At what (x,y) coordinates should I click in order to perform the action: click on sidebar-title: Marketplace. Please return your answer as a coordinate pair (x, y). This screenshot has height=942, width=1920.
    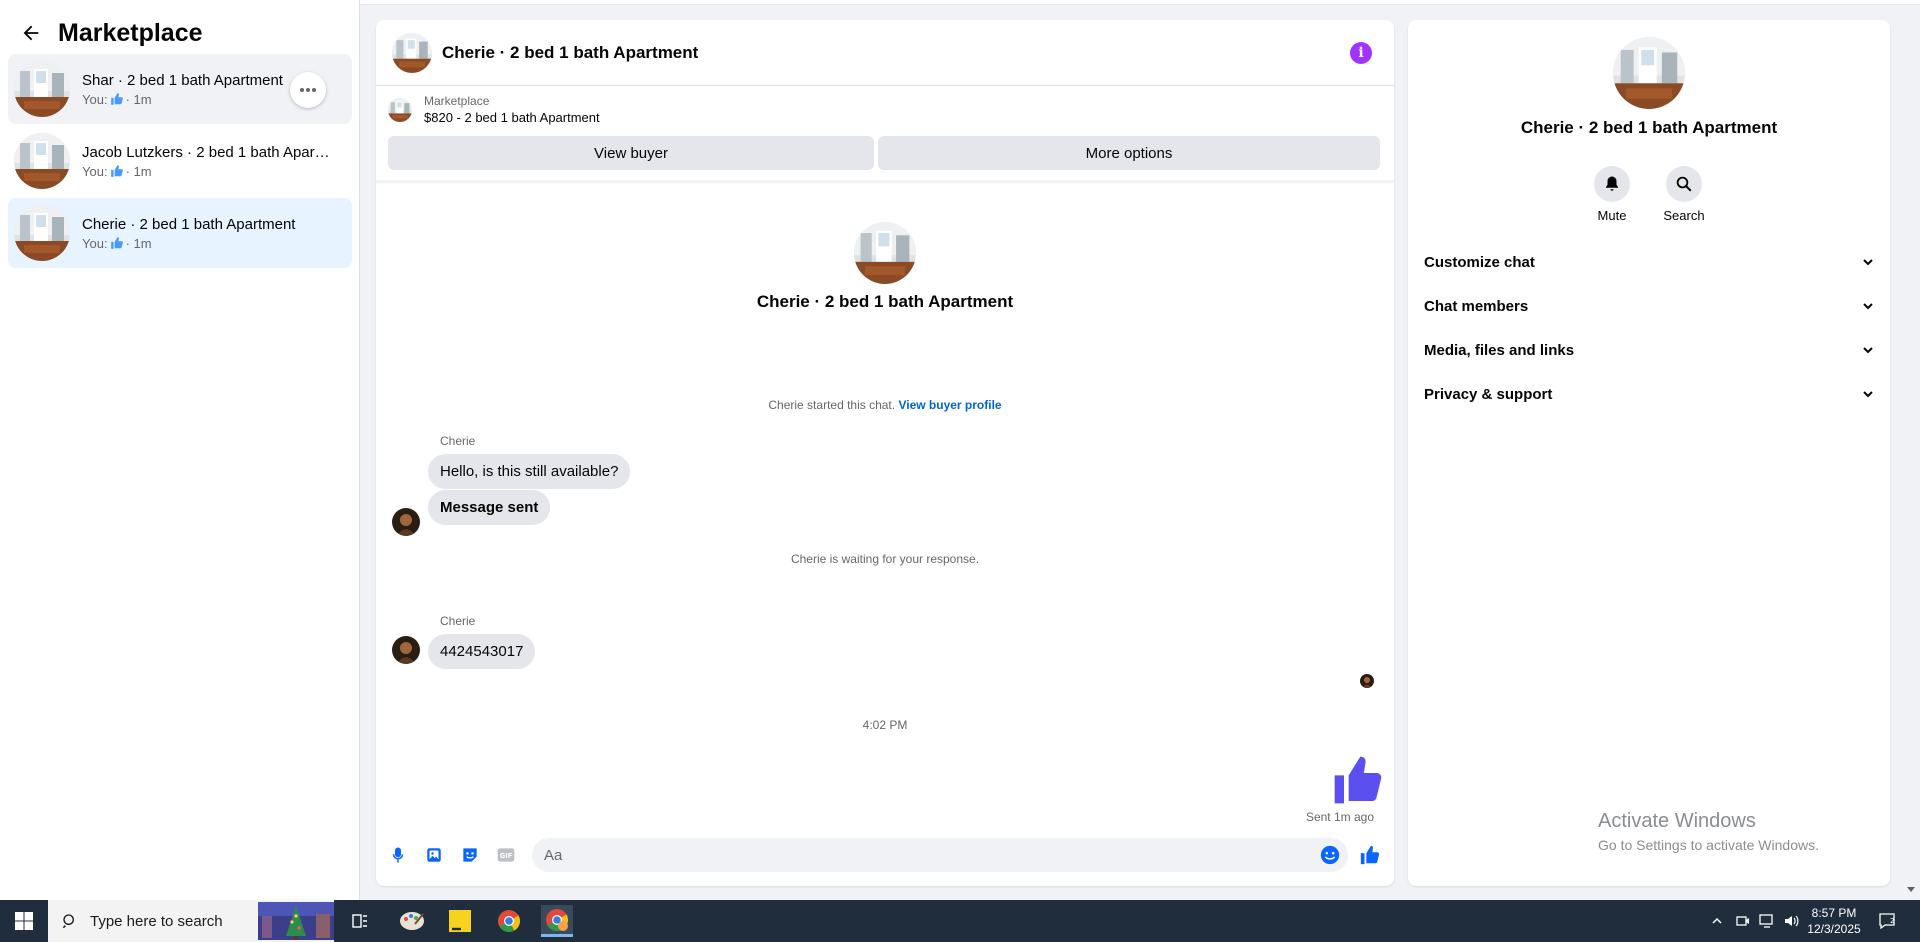
    Looking at the image, I should click on (130, 32).